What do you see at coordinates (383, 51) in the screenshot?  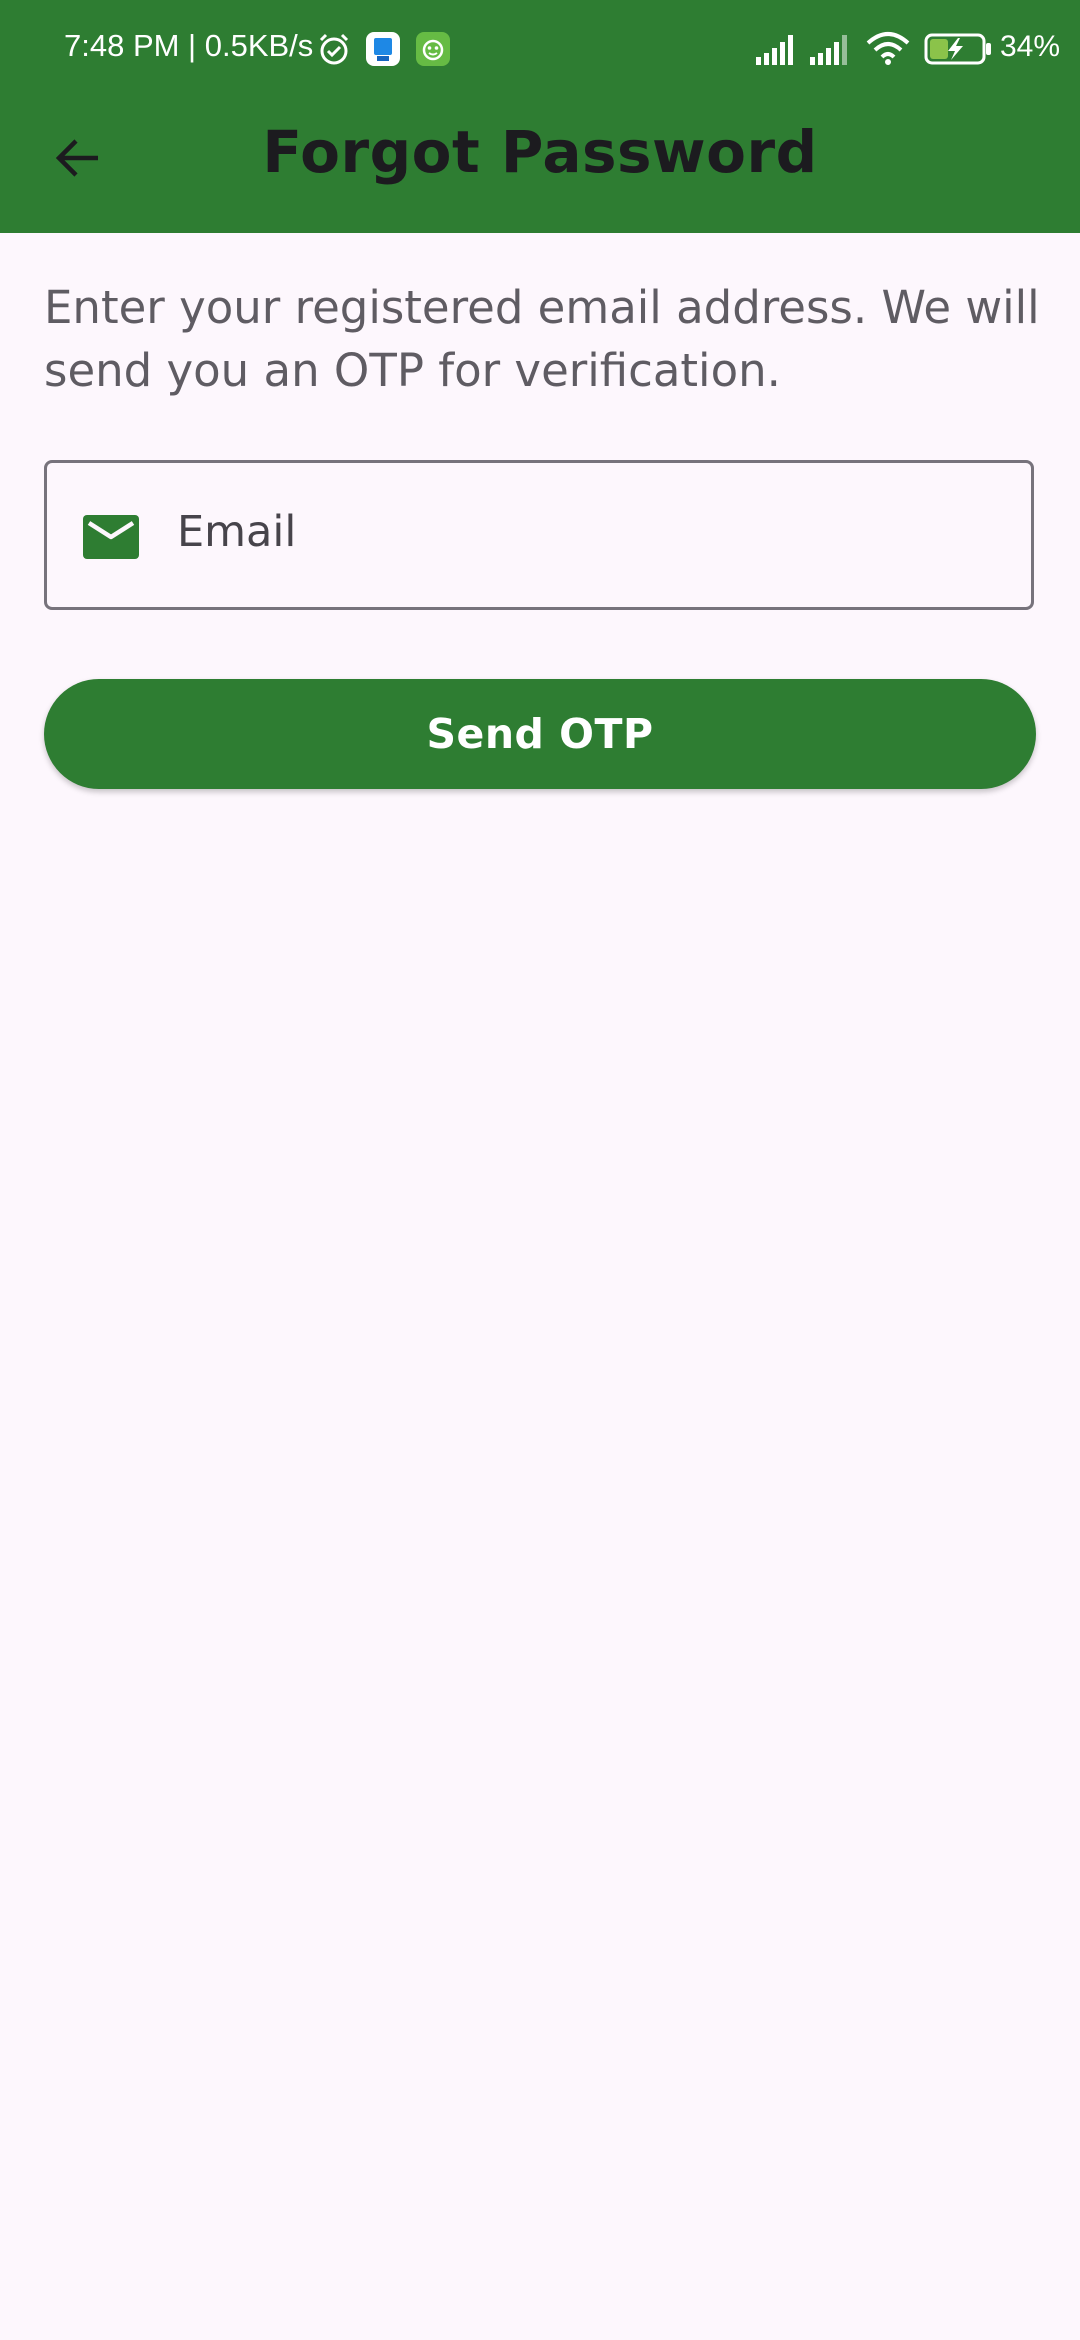 I see `app-notification-icon` at bounding box center [383, 51].